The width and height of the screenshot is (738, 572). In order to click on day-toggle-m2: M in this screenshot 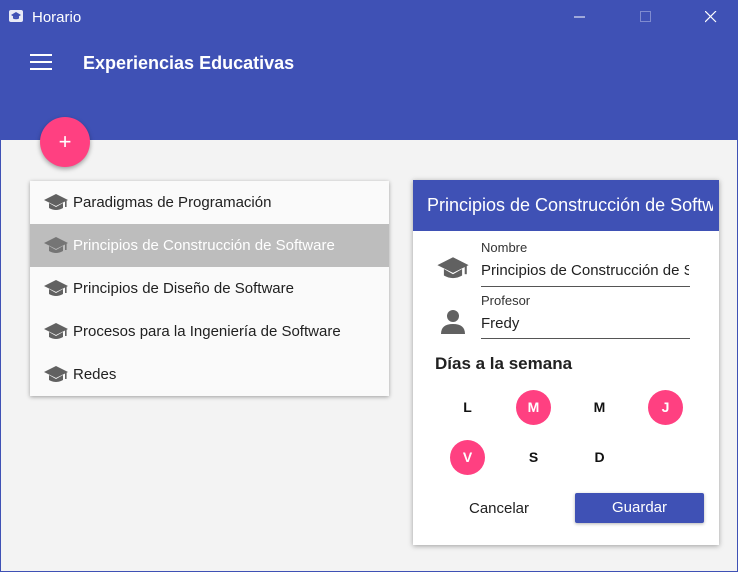, I will do `click(599, 407)`.